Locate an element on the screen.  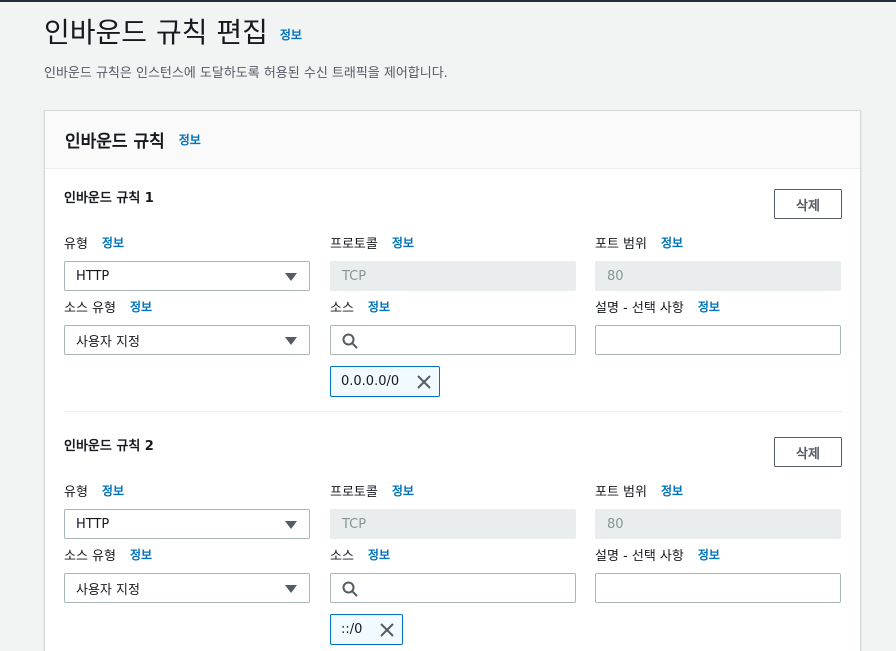
rule-title: 인바운드 규칙 1 is located at coordinates (109, 198).